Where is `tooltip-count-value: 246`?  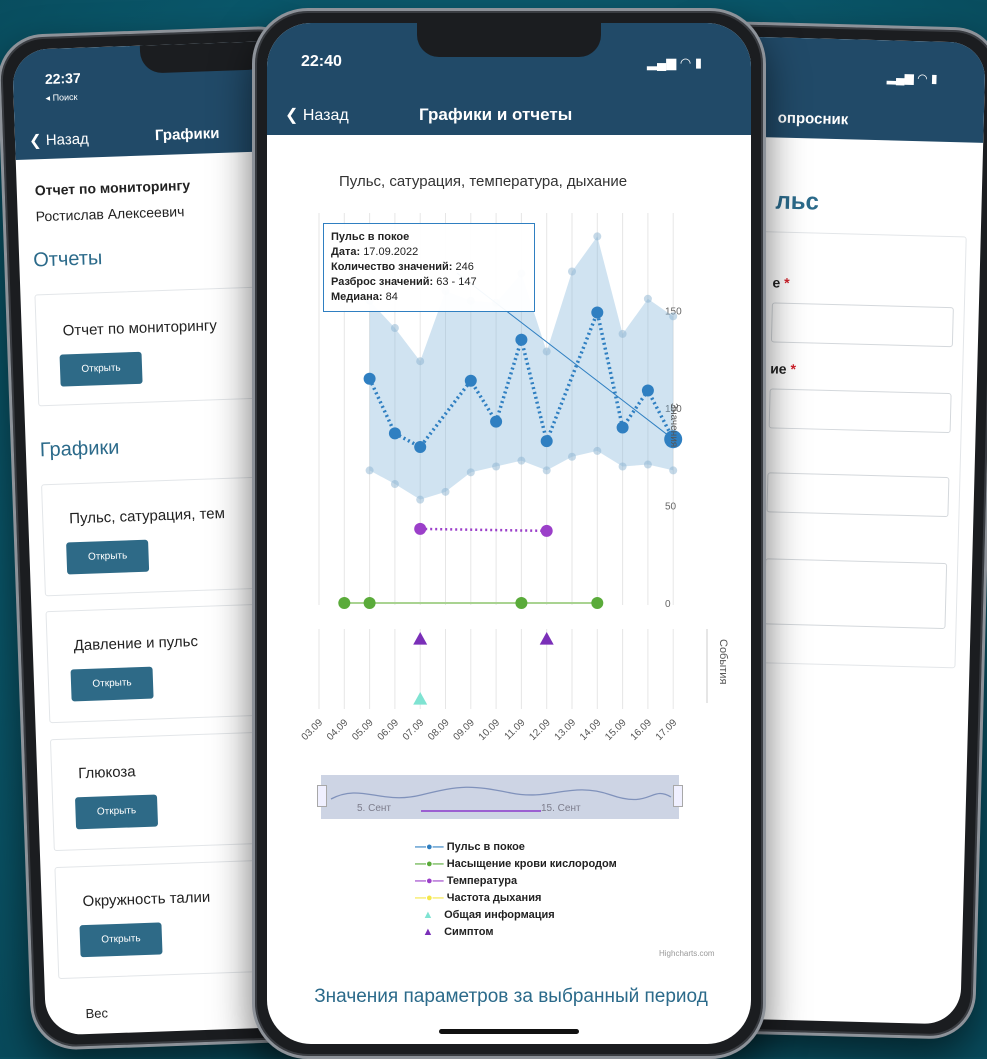
tooltip-count-value: 246 is located at coordinates (464, 267).